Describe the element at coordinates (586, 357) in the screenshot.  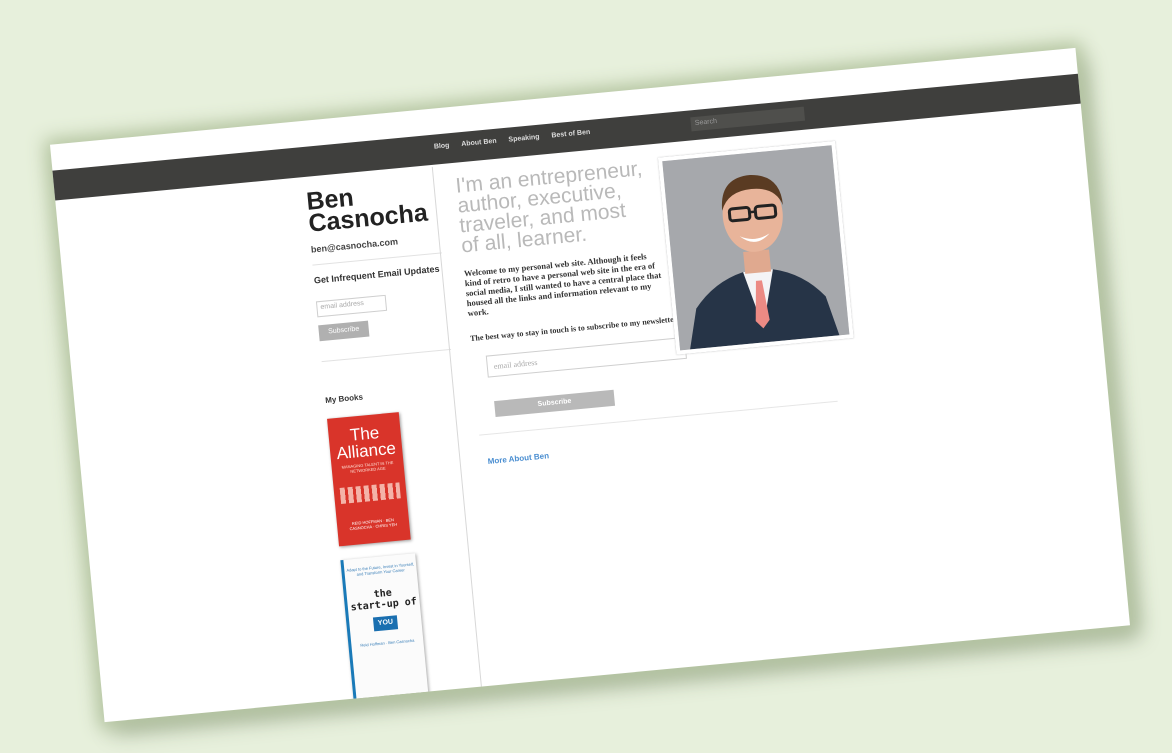
I see `newsletter-email-input: email address` at that location.